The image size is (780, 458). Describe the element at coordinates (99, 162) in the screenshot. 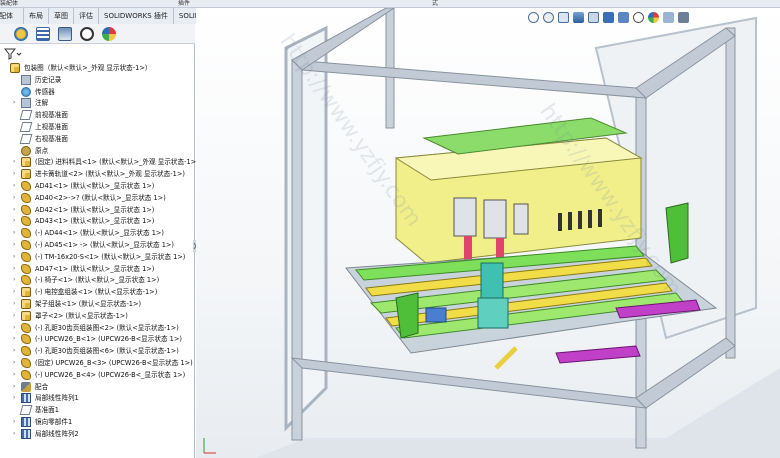

I see `tree-item: › (固定) 进料料具<1> (默认<默认>_外观 显示状态-1>)` at that location.